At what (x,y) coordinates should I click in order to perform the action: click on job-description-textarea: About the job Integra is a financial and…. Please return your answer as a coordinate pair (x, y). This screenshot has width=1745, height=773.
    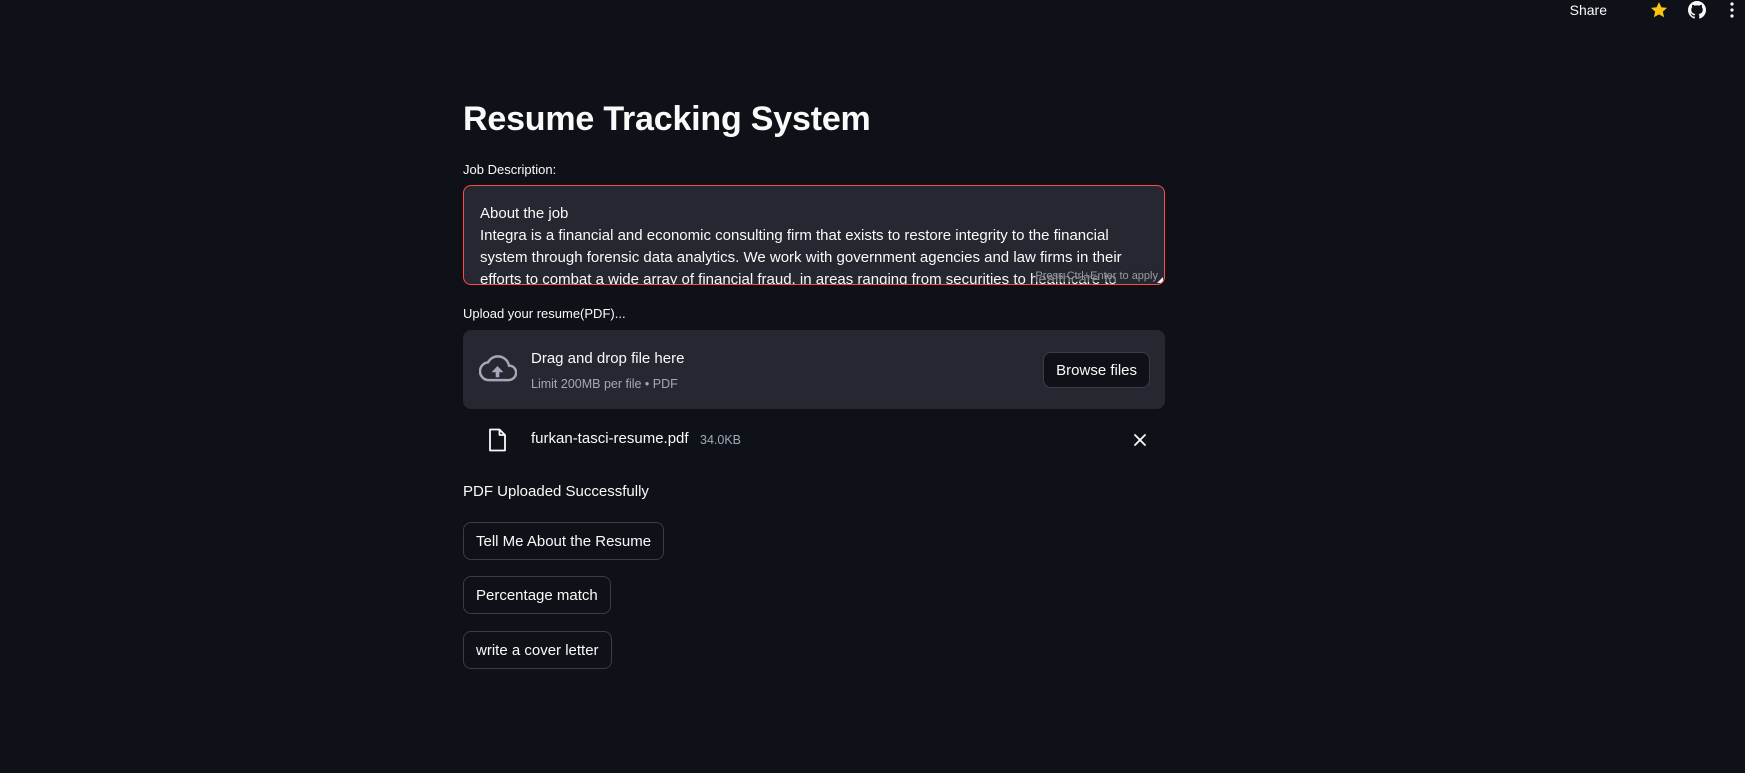
    Looking at the image, I should click on (814, 235).